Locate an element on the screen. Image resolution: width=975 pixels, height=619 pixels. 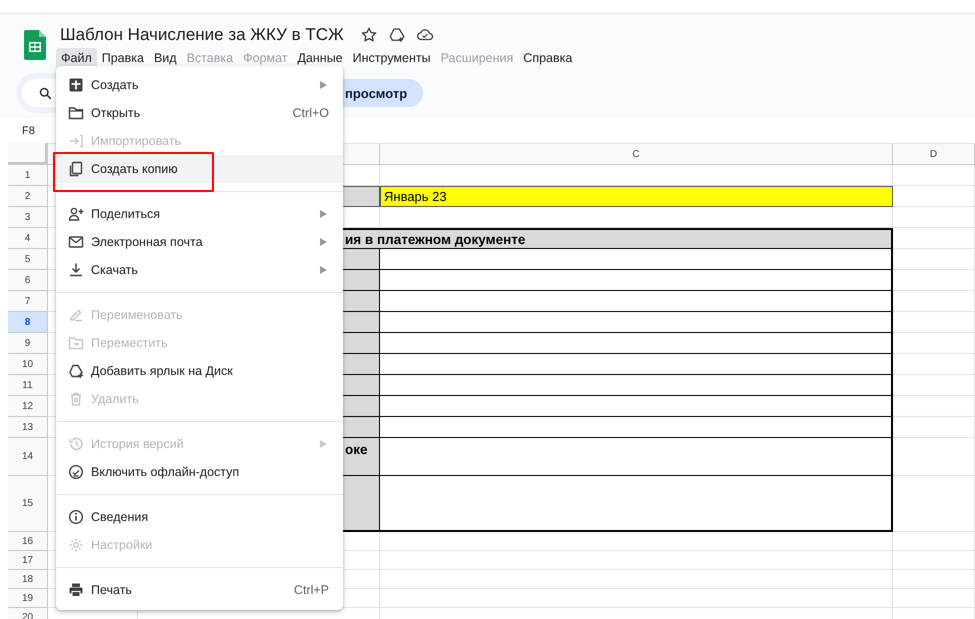
menu-item: Добавить ярлык на Диск is located at coordinates (199, 371).